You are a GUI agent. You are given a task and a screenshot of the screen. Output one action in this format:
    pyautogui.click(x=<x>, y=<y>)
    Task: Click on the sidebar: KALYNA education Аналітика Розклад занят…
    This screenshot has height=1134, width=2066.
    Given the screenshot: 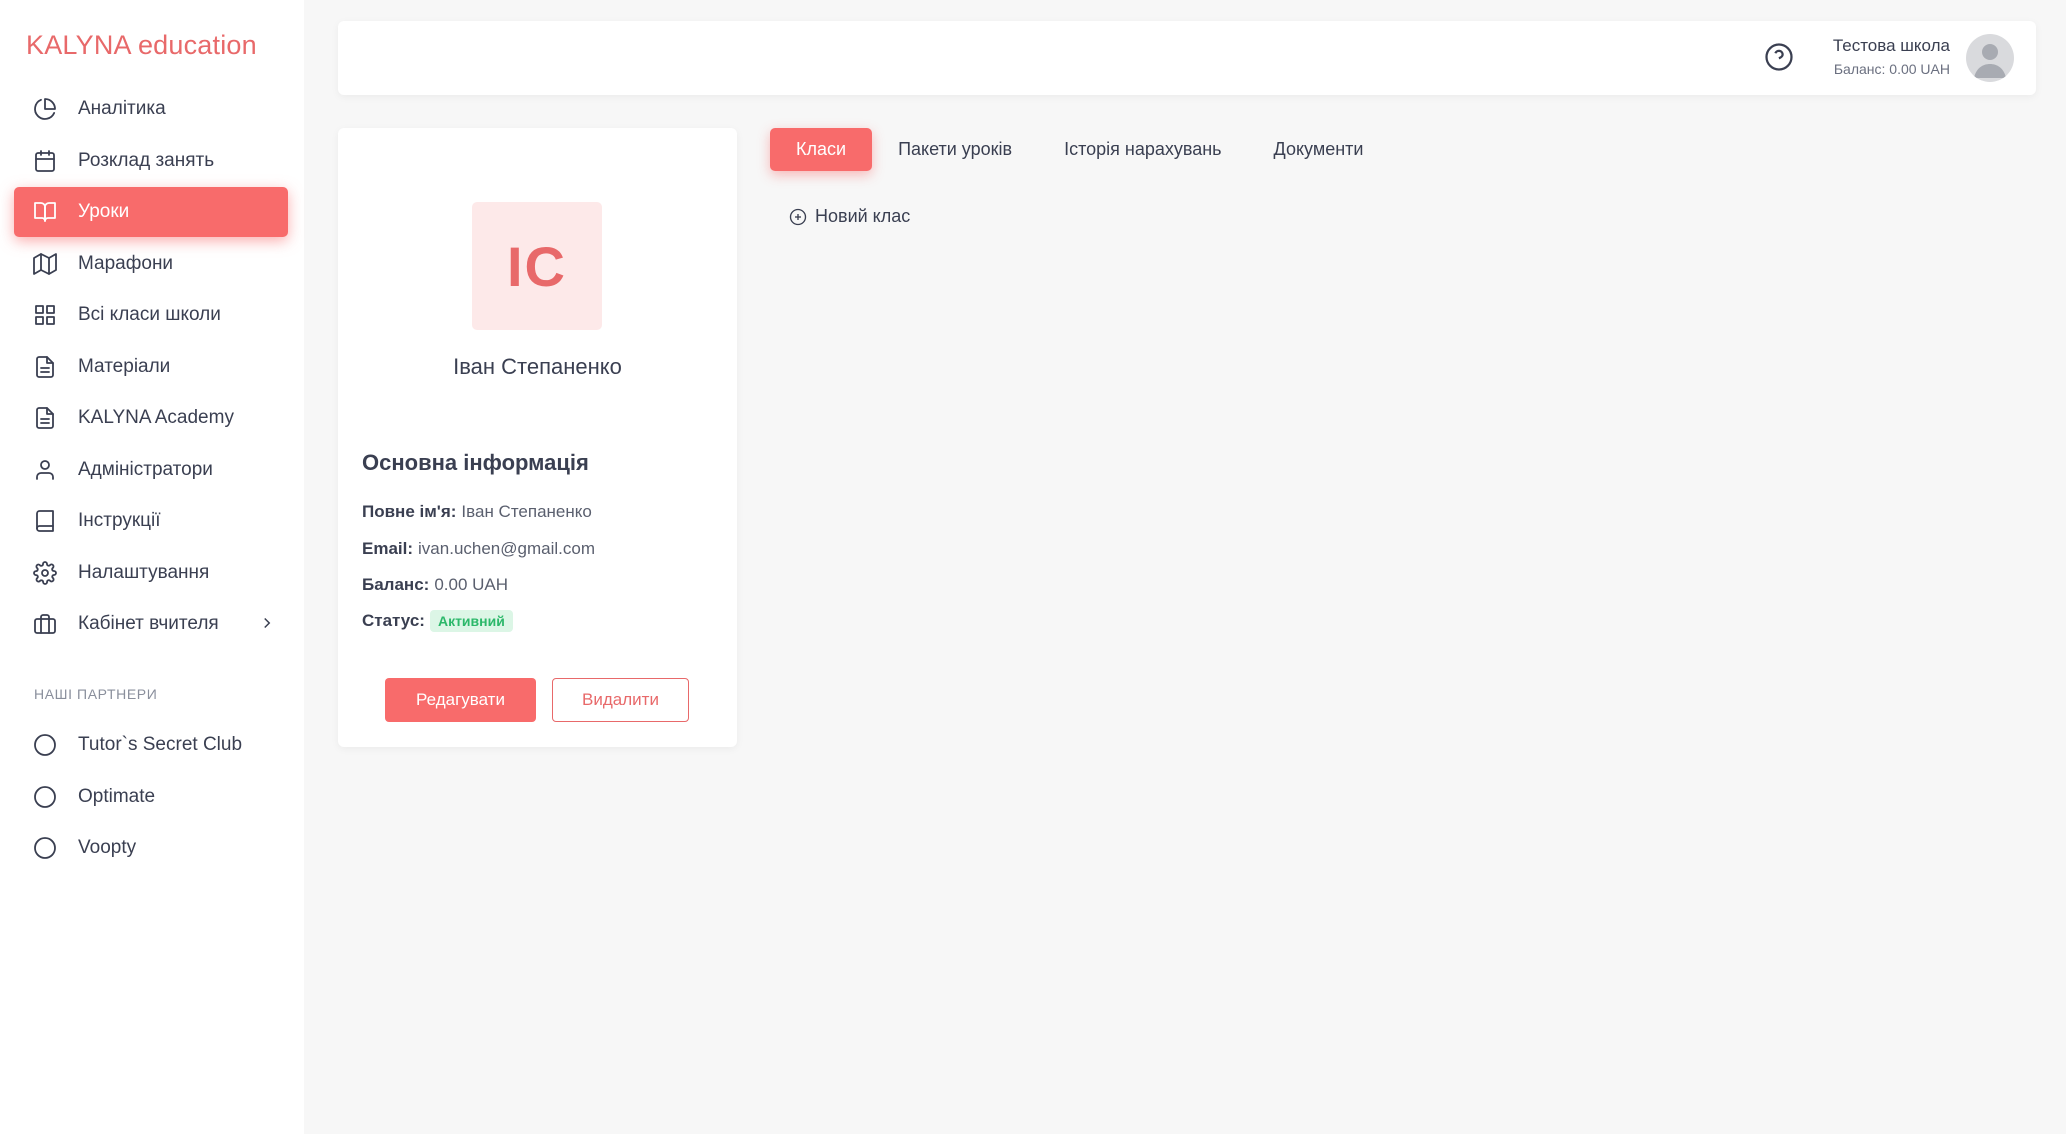 What is the action you would take?
    pyautogui.click(x=152, y=567)
    